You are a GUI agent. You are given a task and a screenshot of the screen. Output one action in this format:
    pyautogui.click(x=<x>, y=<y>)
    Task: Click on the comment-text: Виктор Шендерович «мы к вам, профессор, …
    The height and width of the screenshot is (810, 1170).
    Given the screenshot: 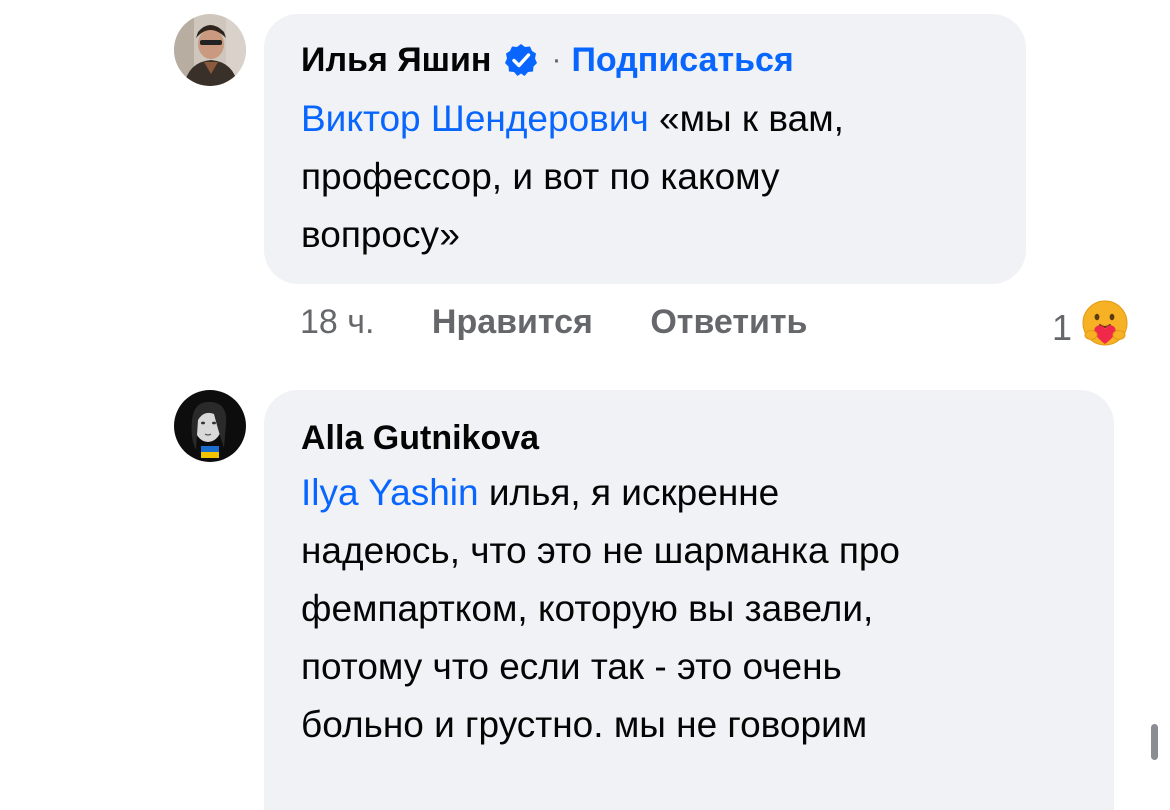 What is the action you would take?
    pyautogui.click(x=572, y=177)
    